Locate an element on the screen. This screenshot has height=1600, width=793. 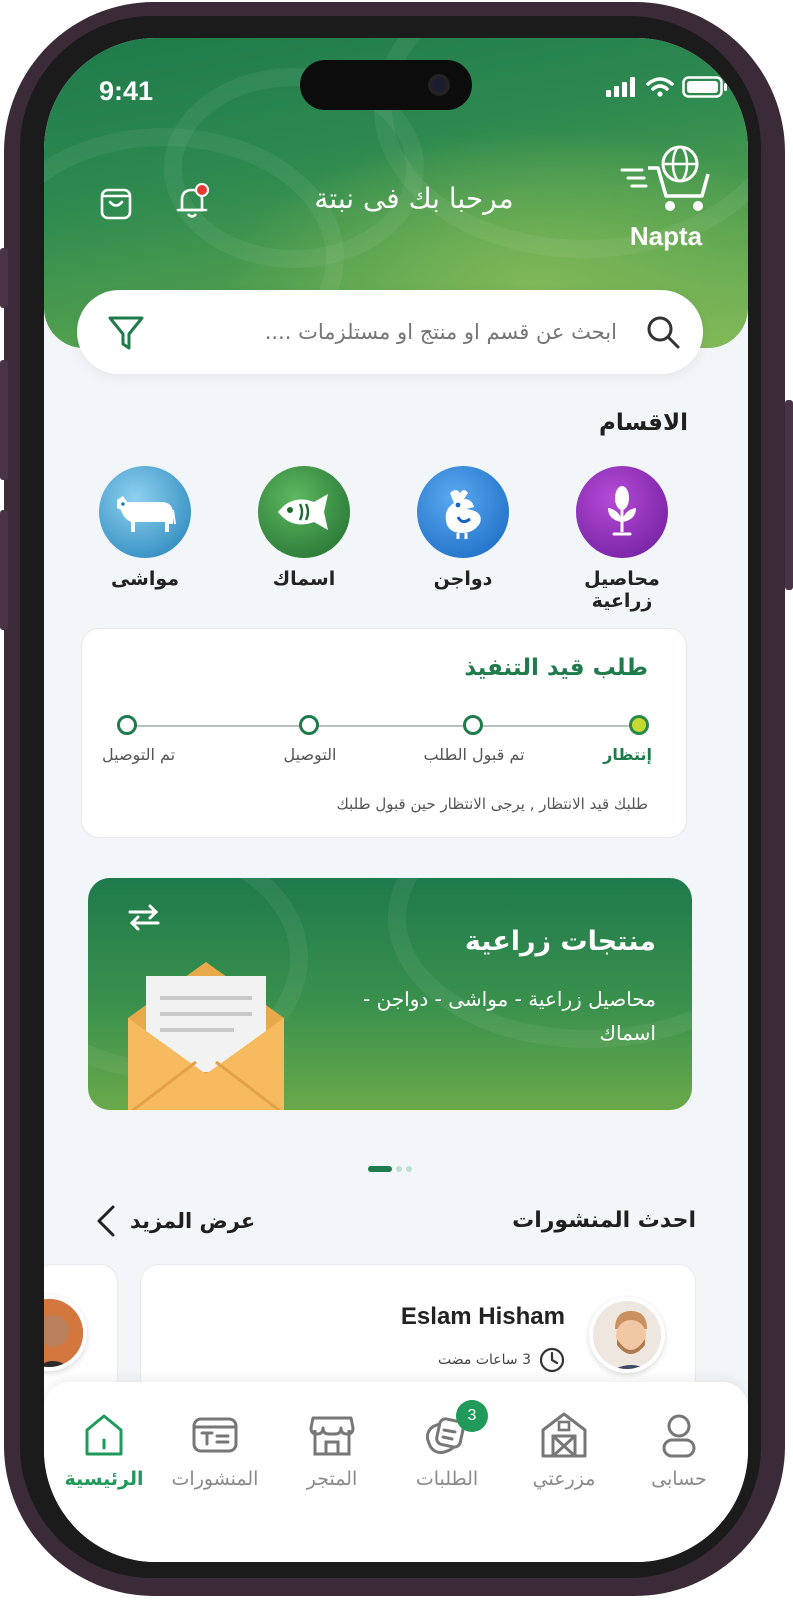
nav-posts: المنشورات is located at coordinates (215, 1450).